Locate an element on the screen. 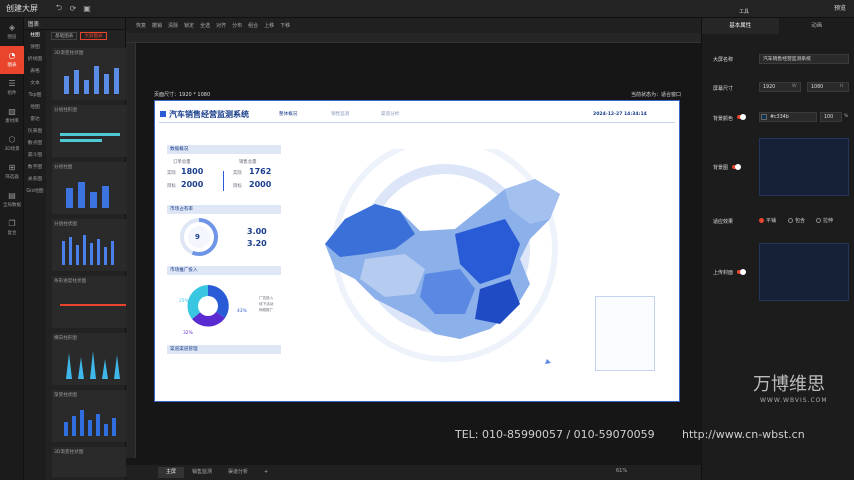 This screenshot has width=854, height=480. orders-label: 订单总量 is located at coordinates (182, 162).